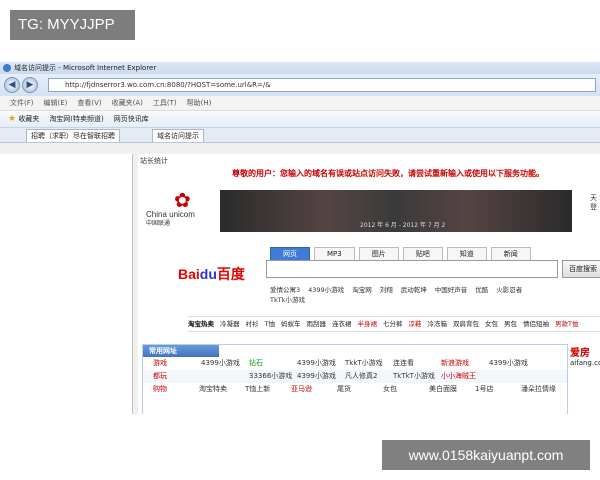 The height and width of the screenshot is (480, 600). I want to click on hot-item: 男款T恤, so click(566, 324).